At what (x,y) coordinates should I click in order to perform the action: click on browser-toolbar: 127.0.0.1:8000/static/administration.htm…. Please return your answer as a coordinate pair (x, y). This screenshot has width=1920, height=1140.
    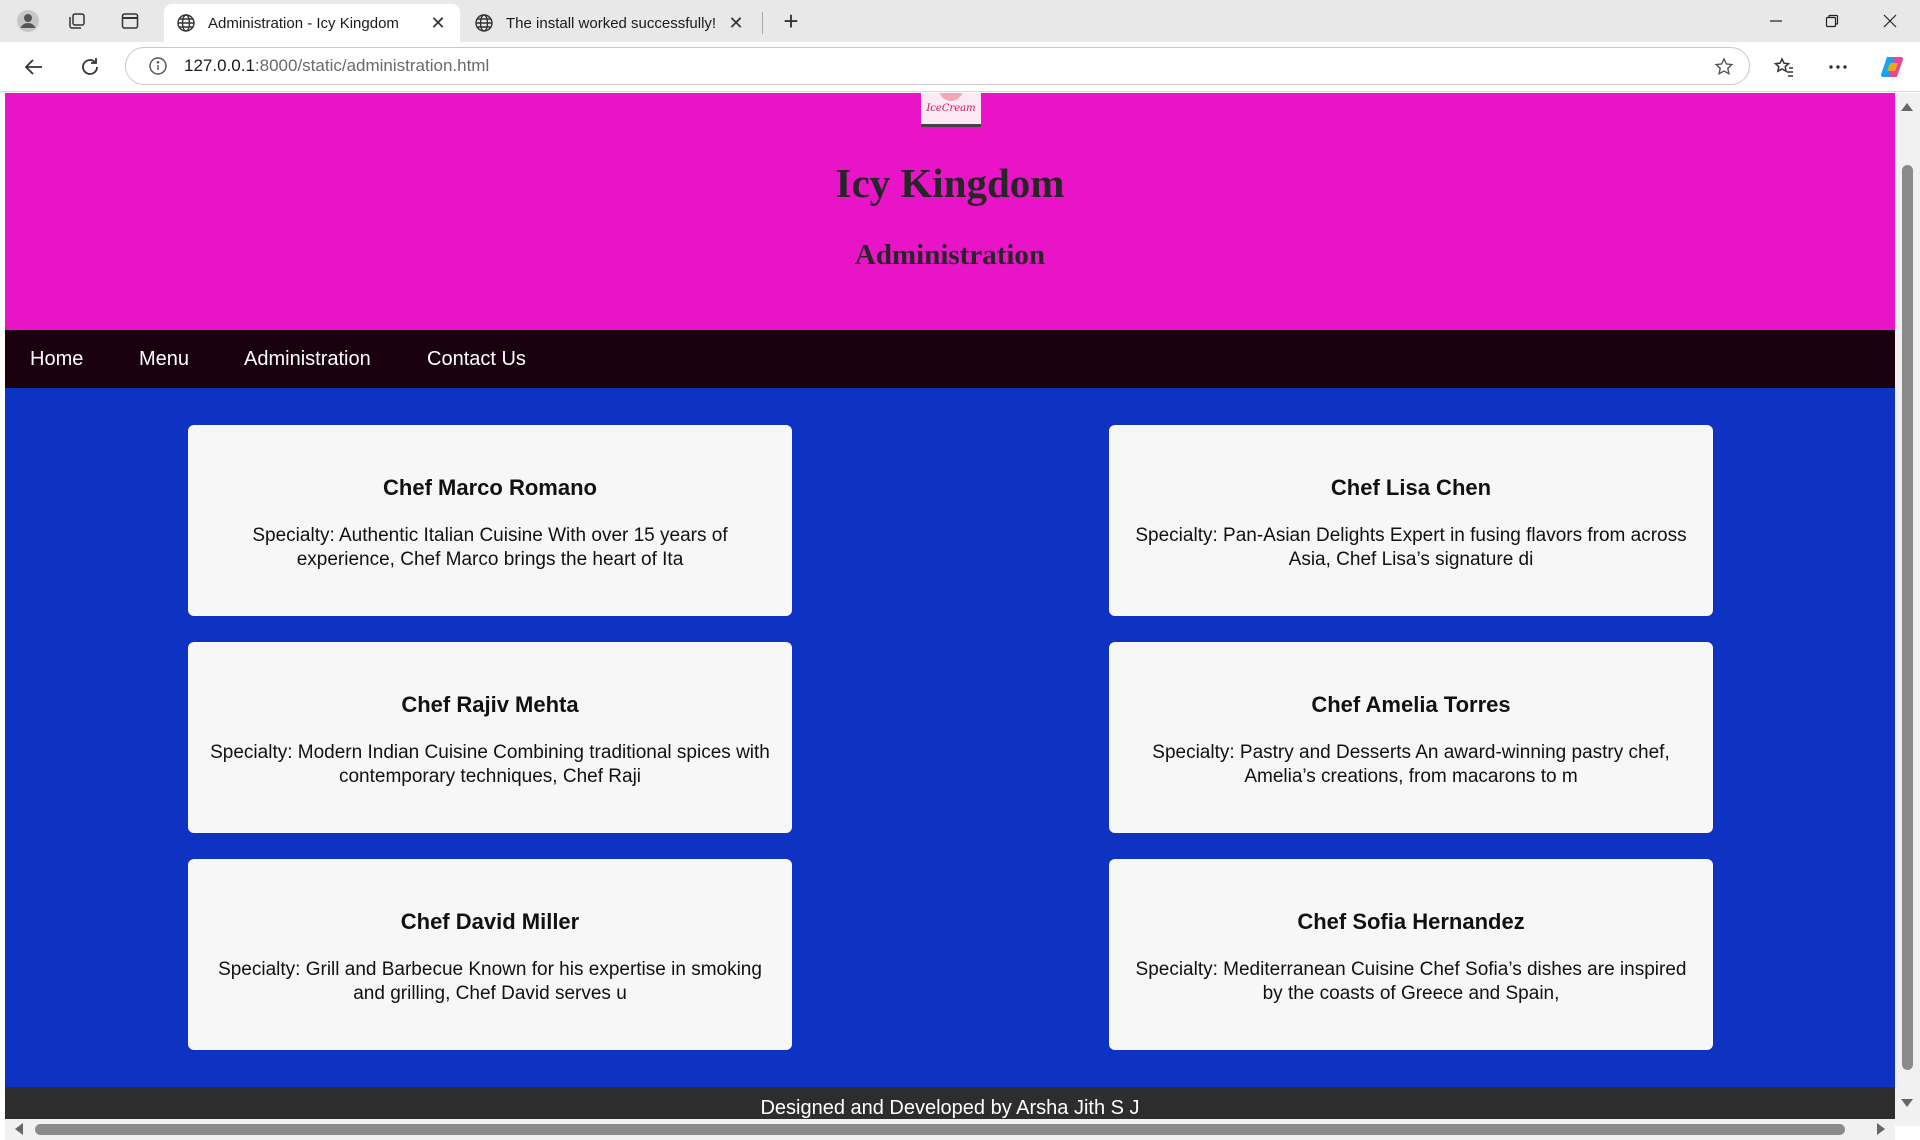
    Looking at the image, I should click on (960, 67).